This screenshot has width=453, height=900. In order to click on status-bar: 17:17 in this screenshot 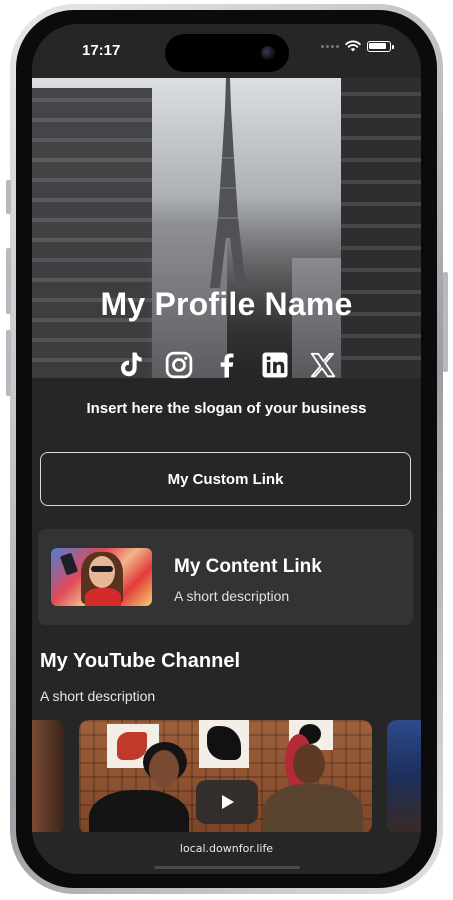, I will do `click(226, 51)`.